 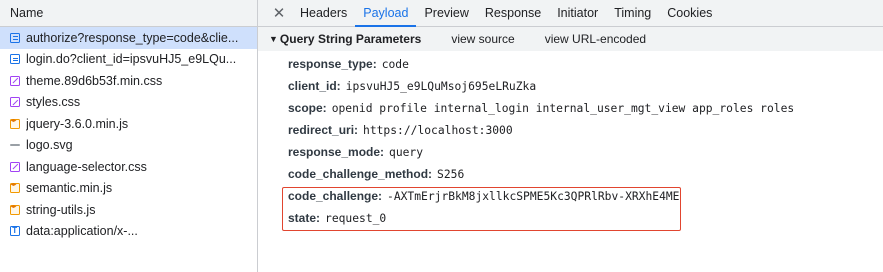 What do you see at coordinates (395, 64) in the screenshot?
I see `param-value: code` at bounding box center [395, 64].